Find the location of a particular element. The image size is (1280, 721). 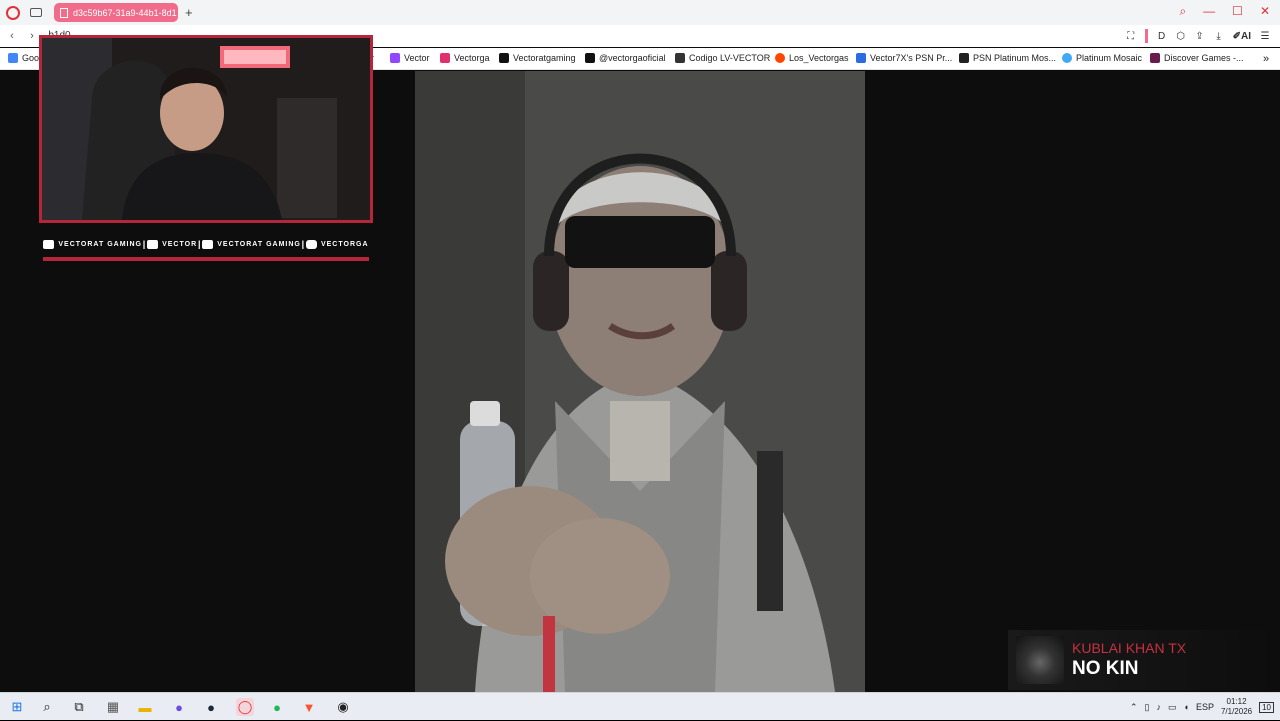

bookmarks-overflow-icon: » is located at coordinates (1266, 59).